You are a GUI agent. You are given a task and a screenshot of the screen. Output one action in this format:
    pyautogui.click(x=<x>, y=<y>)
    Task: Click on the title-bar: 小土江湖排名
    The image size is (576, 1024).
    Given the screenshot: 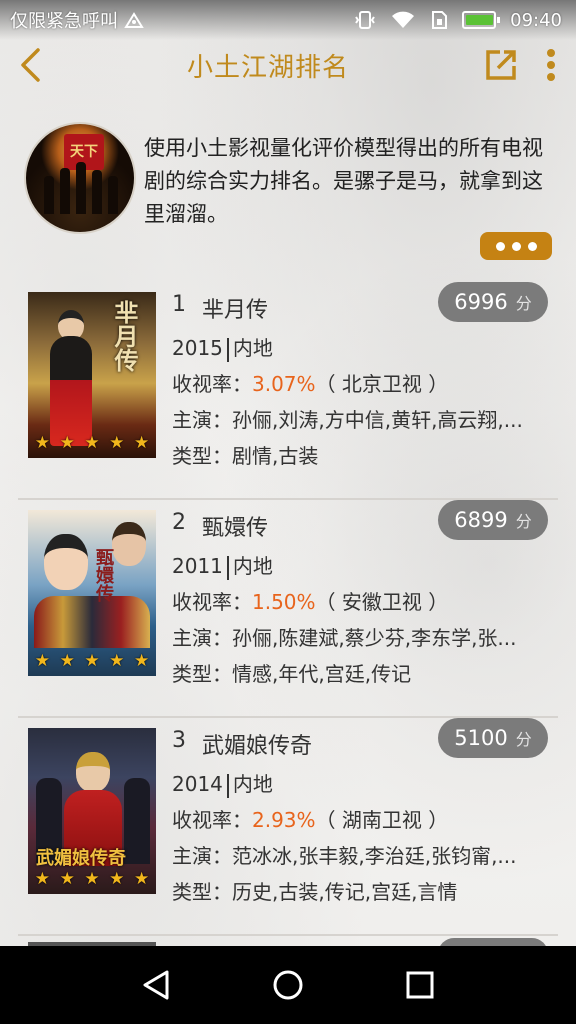 What is the action you would take?
    pyautogui.click(x=288, y=65)
    